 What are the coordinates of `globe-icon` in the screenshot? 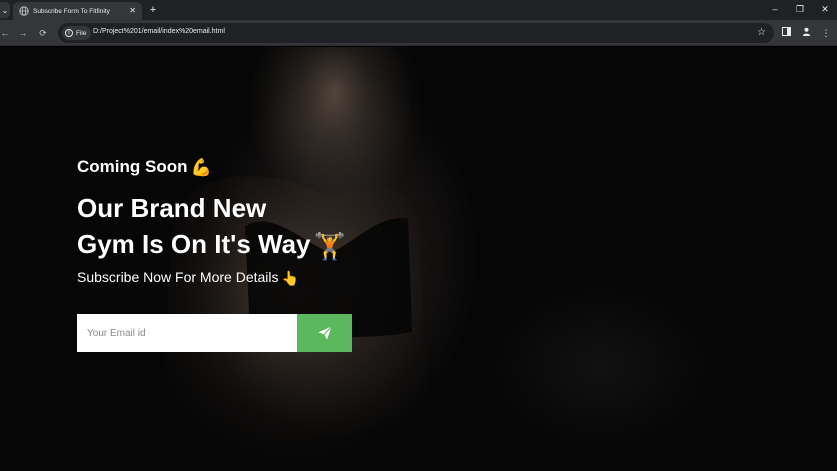 It's located at (24, 11).